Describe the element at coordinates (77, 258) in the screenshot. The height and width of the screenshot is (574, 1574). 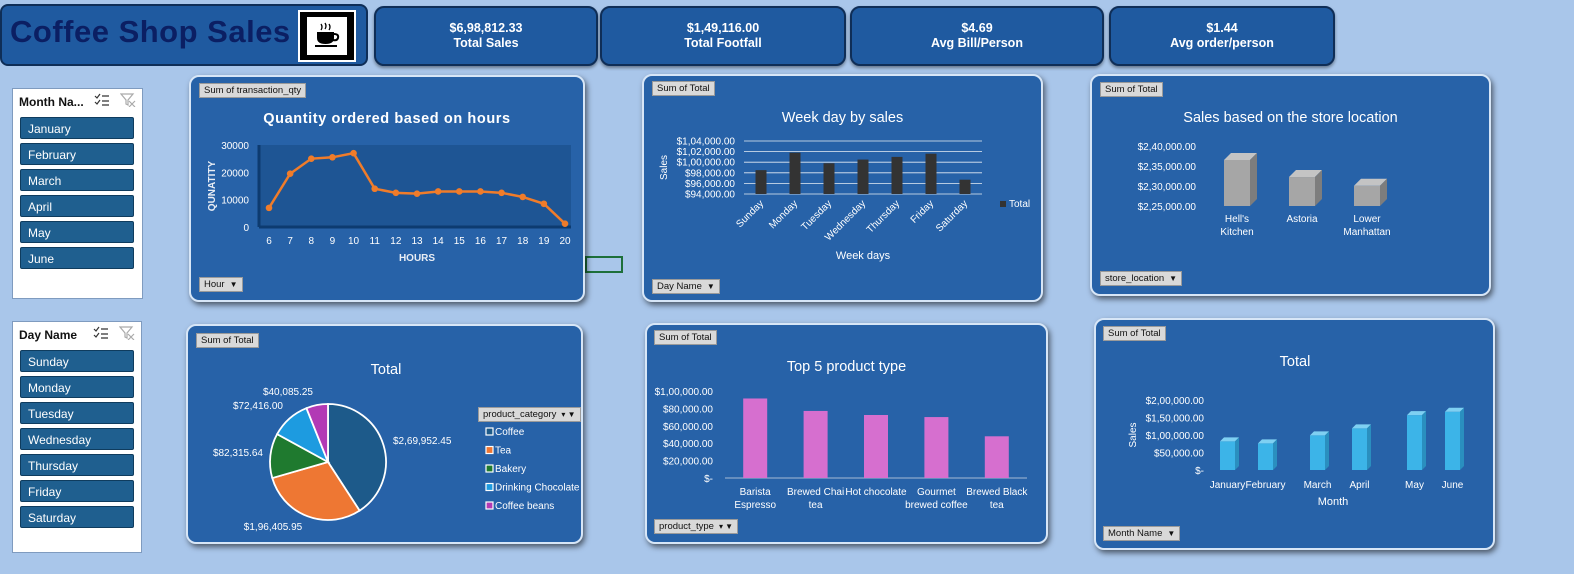
I see `slicer-item-june: June` at that location.